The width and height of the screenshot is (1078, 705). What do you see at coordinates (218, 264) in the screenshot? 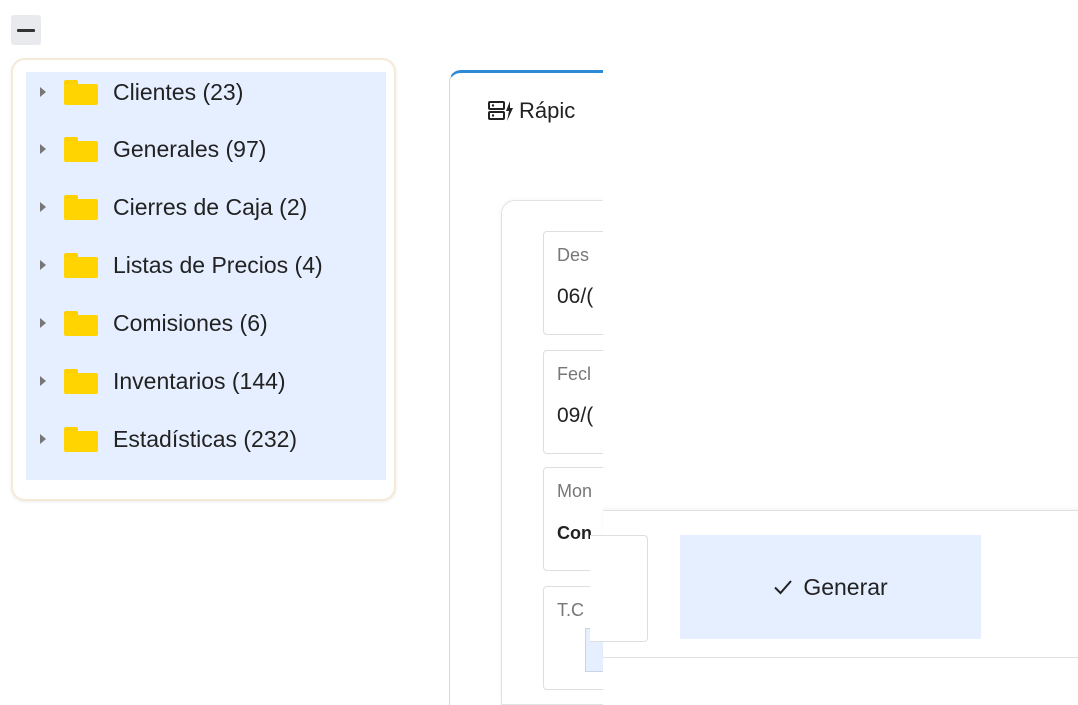
I see `tree-item-label: Listas de Precios (4)` at bounding box center [218, 264].